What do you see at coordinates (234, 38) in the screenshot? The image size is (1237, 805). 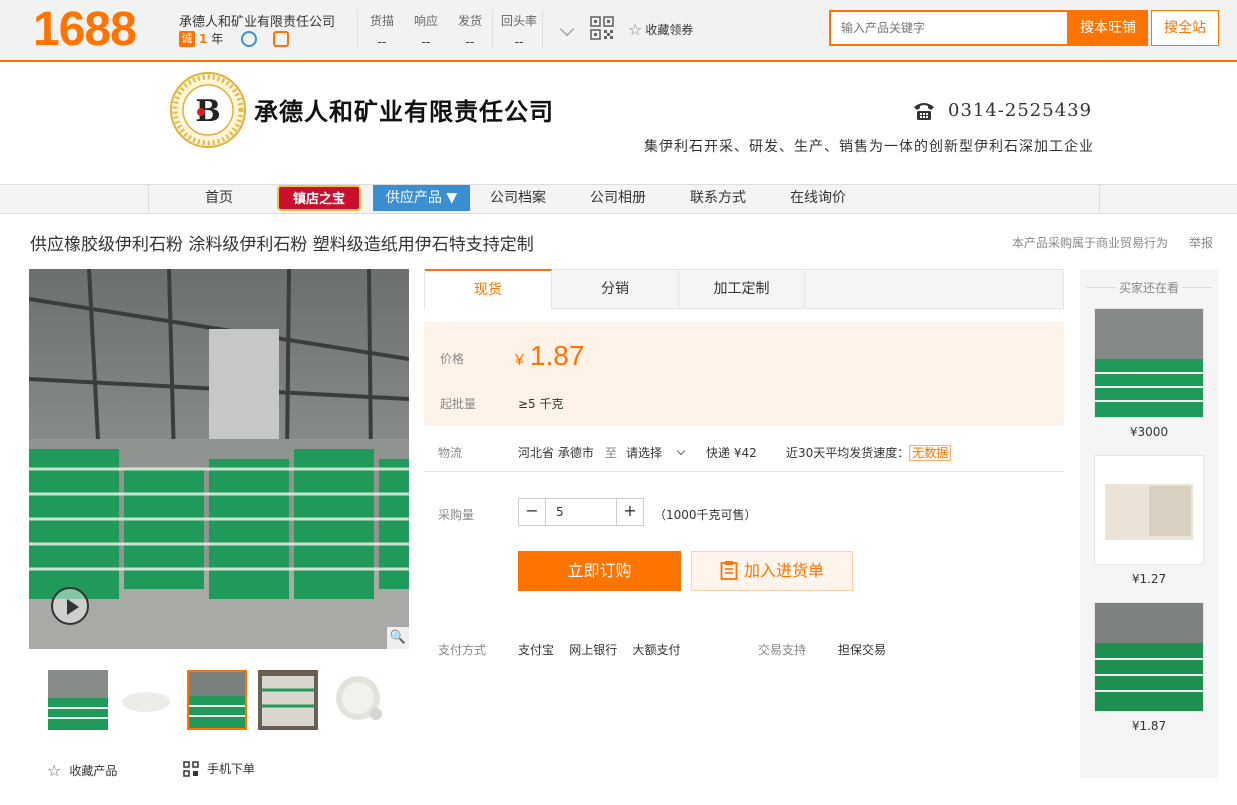 I see `company-badges: 诚 1 年` at bounding box center [234, 38].